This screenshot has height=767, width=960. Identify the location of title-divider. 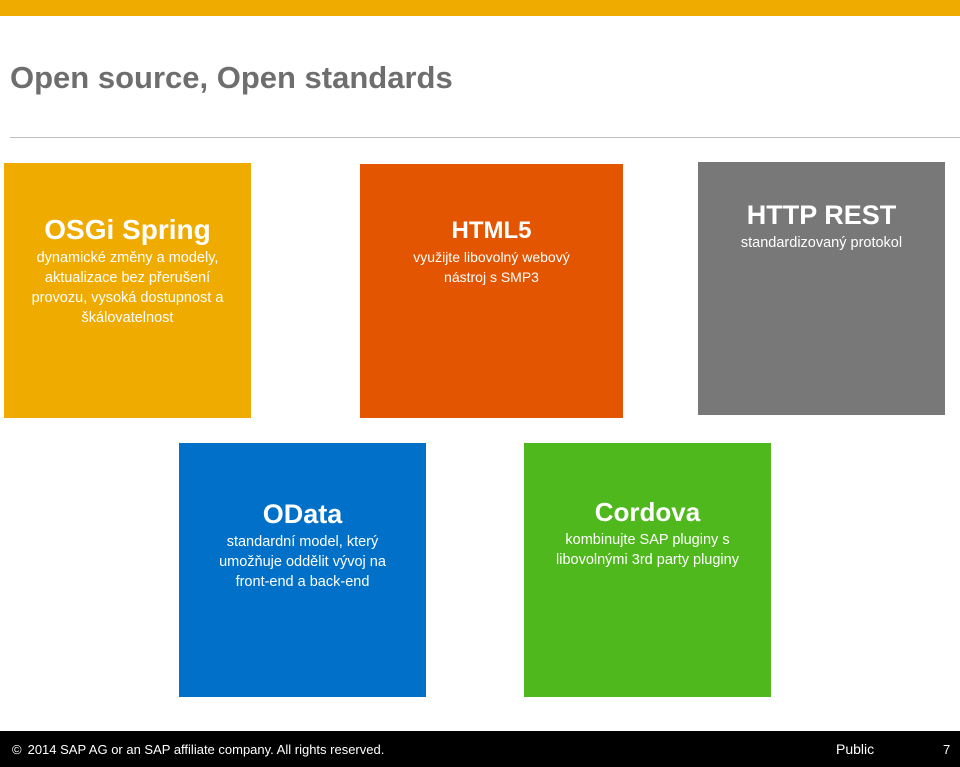
(485, 137).